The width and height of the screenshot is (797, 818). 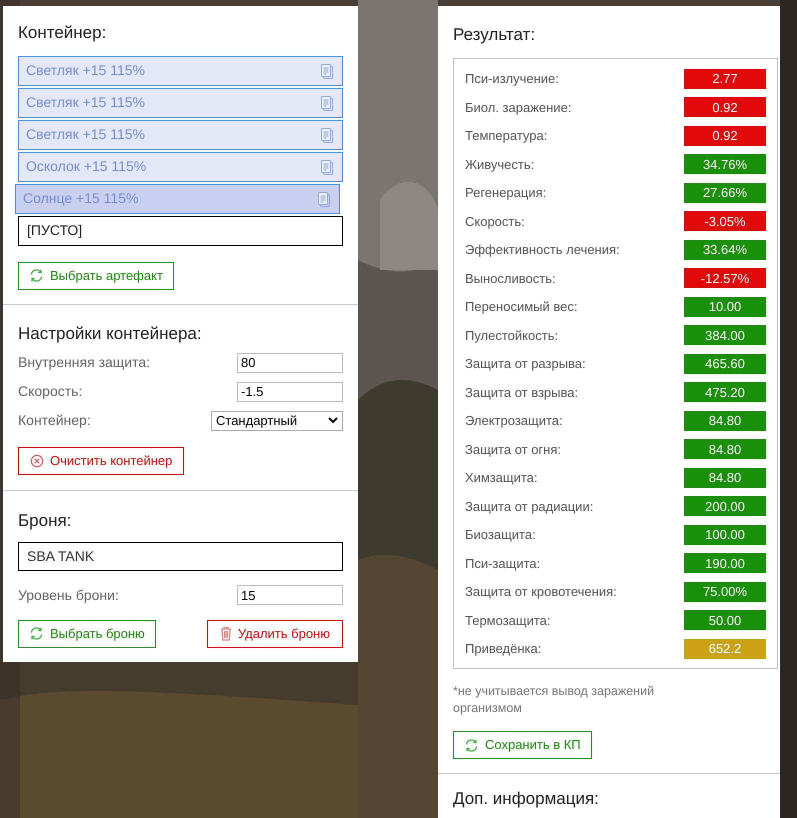 What do you see at coordinates (495, 221) in the screenshot?
I see `stat-label: Скорость:` at bounding box center [495, 221].